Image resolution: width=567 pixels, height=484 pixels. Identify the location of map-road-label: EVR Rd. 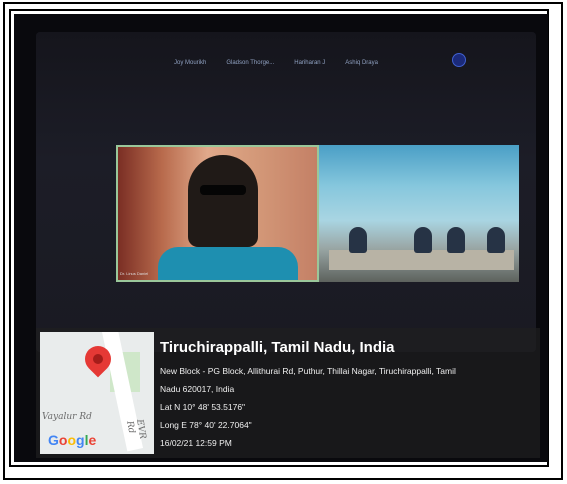
(136, 429).